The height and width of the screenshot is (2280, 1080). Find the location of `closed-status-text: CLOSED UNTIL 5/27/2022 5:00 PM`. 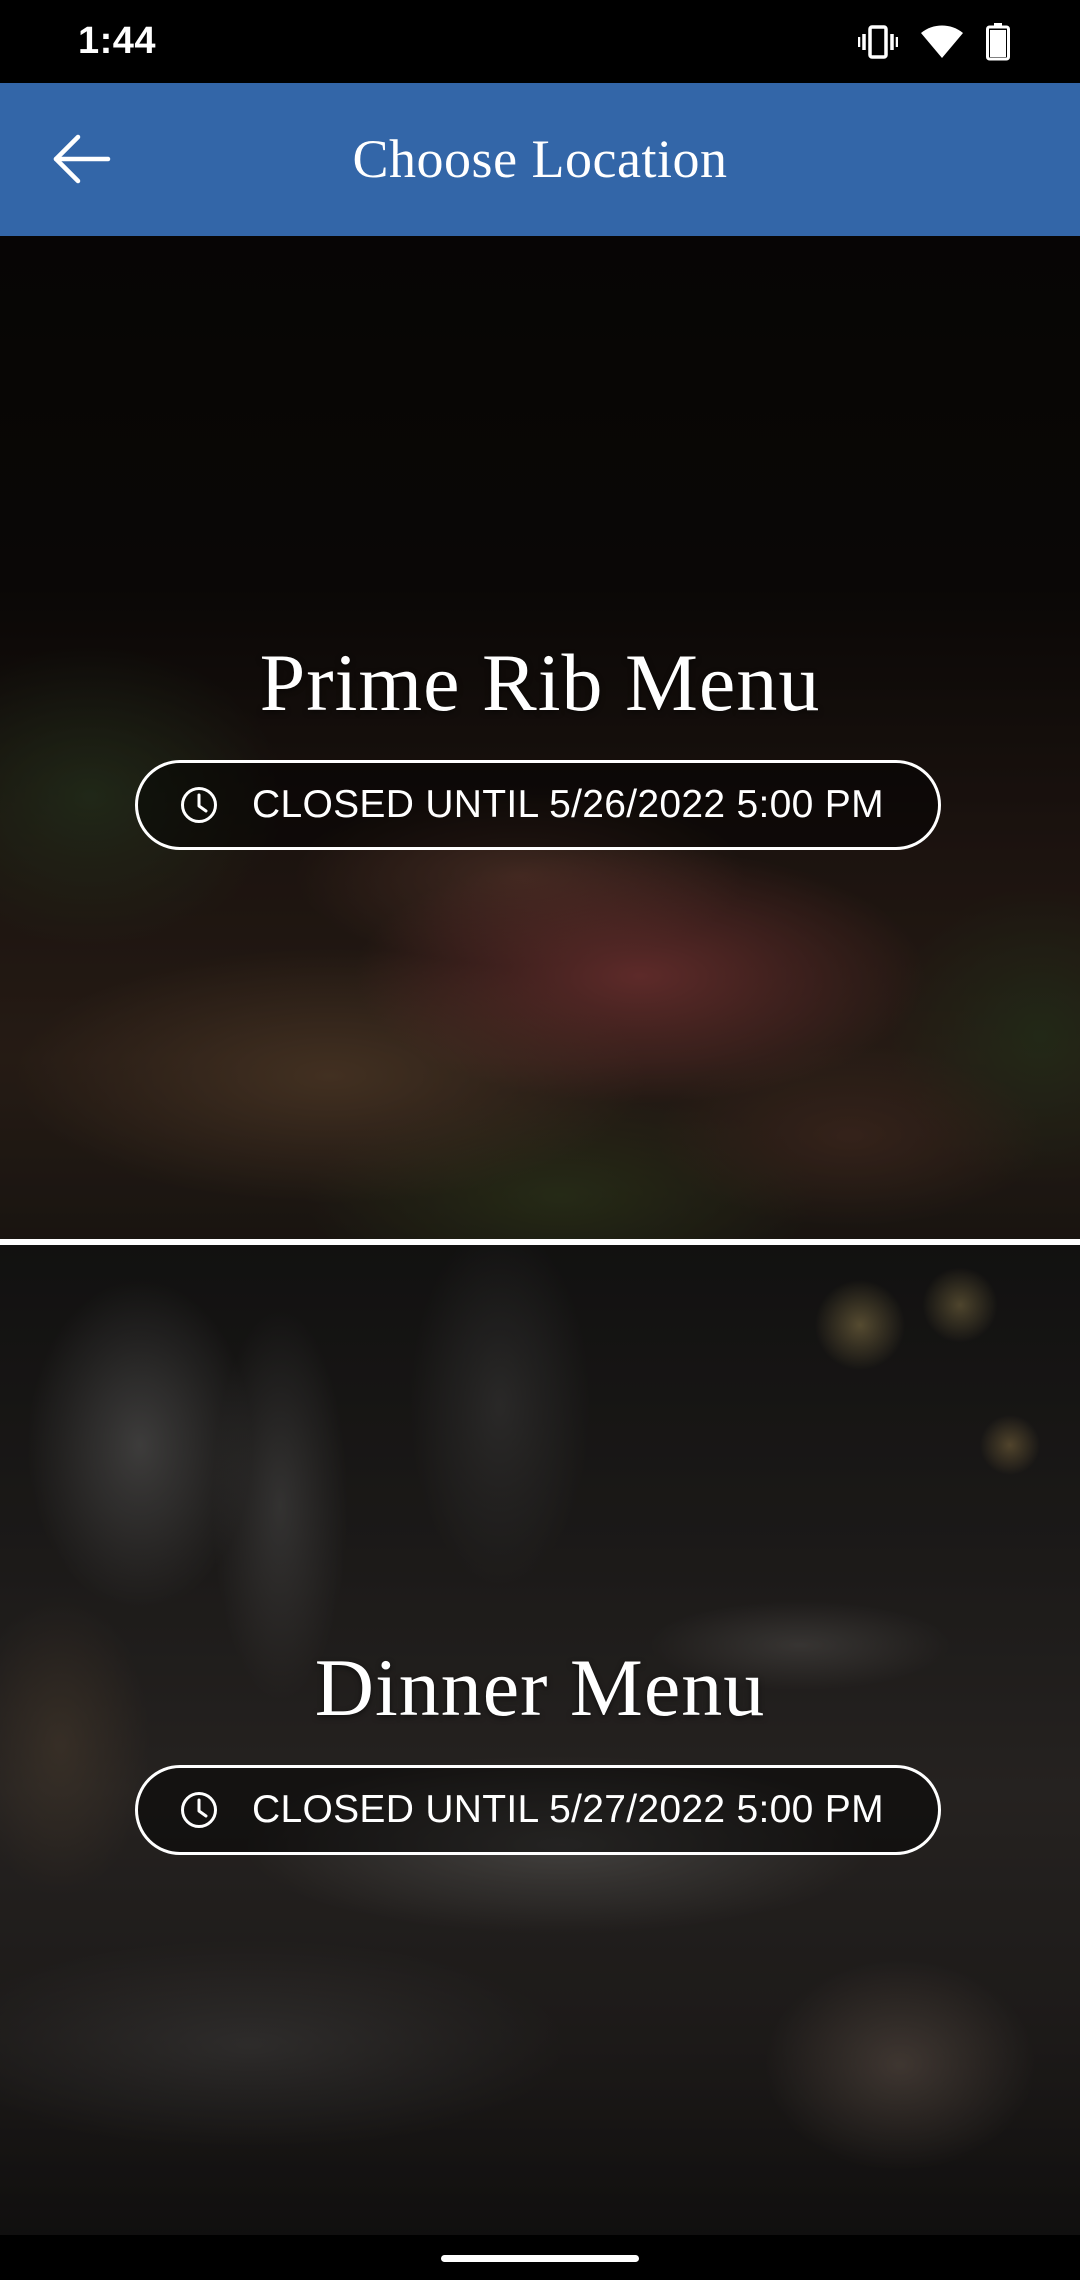

closed-status-text: CLOSED UNTIL 5/27/2022 5:00 PM is located at coordinates (568, 1809).